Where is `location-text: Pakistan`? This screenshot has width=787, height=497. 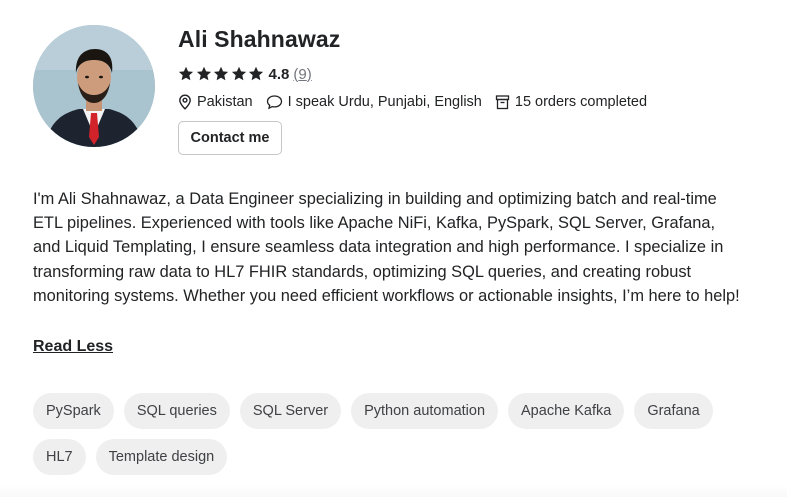
location-text: Pakistan is located at coordinates (225, 102).